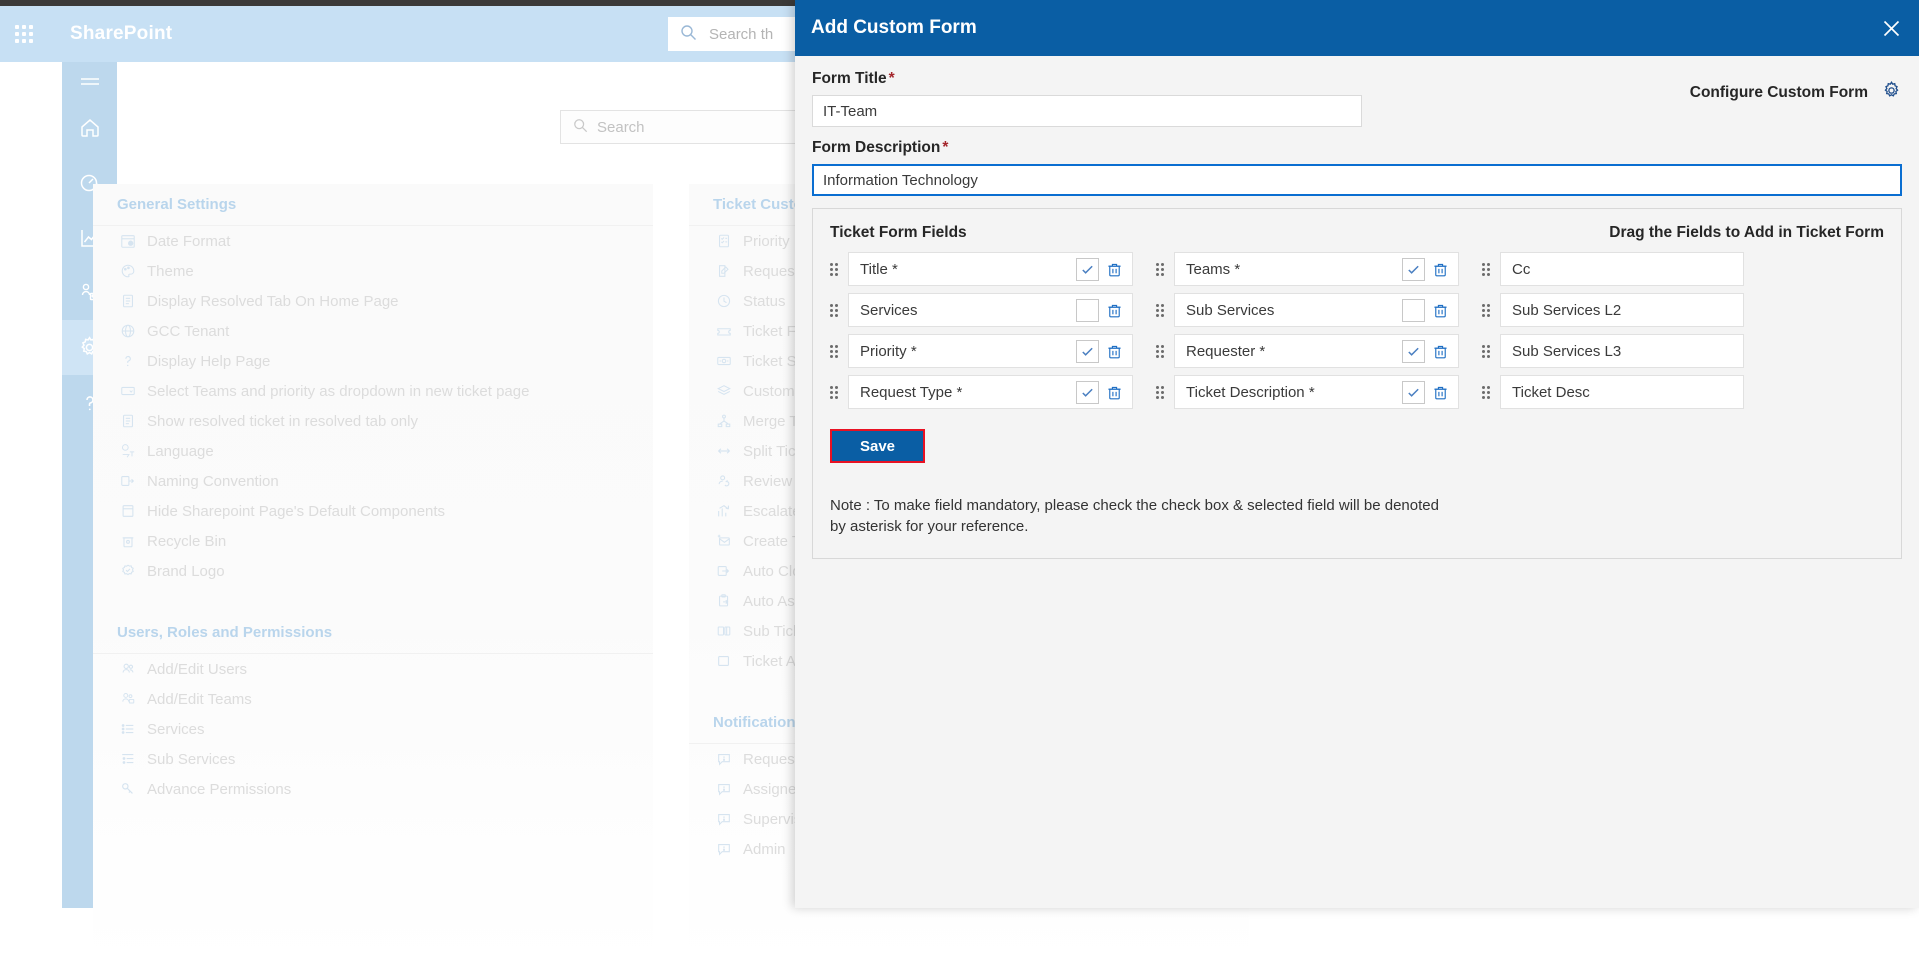 The height and width of the screenshot is (970, 1919). I want to click on setting-services: Services, so click(373, 729).